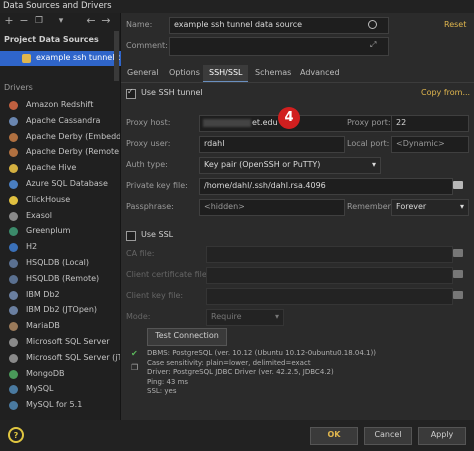 This screenshot has width=474, height=451. I want to click on back-icon: ←, so click(91, 21).